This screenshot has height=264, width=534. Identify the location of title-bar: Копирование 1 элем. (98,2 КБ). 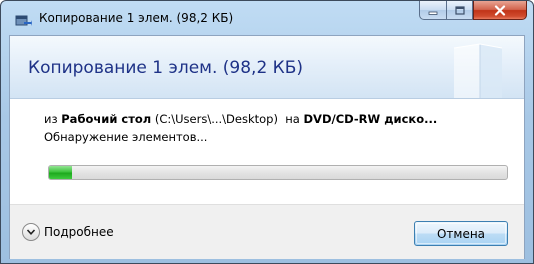
(267, 18).